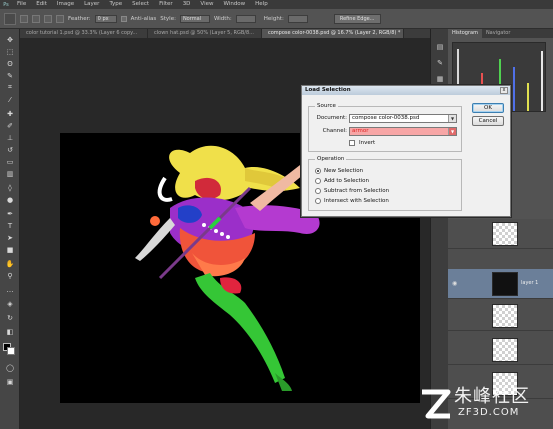 The width and height of the screenshot is (553, 429). What do you see at coordinates (356, 201) in the screenshot?
I see `option-intersect-with-selection: Intersect with Selection` at bounding box center [356, 201].